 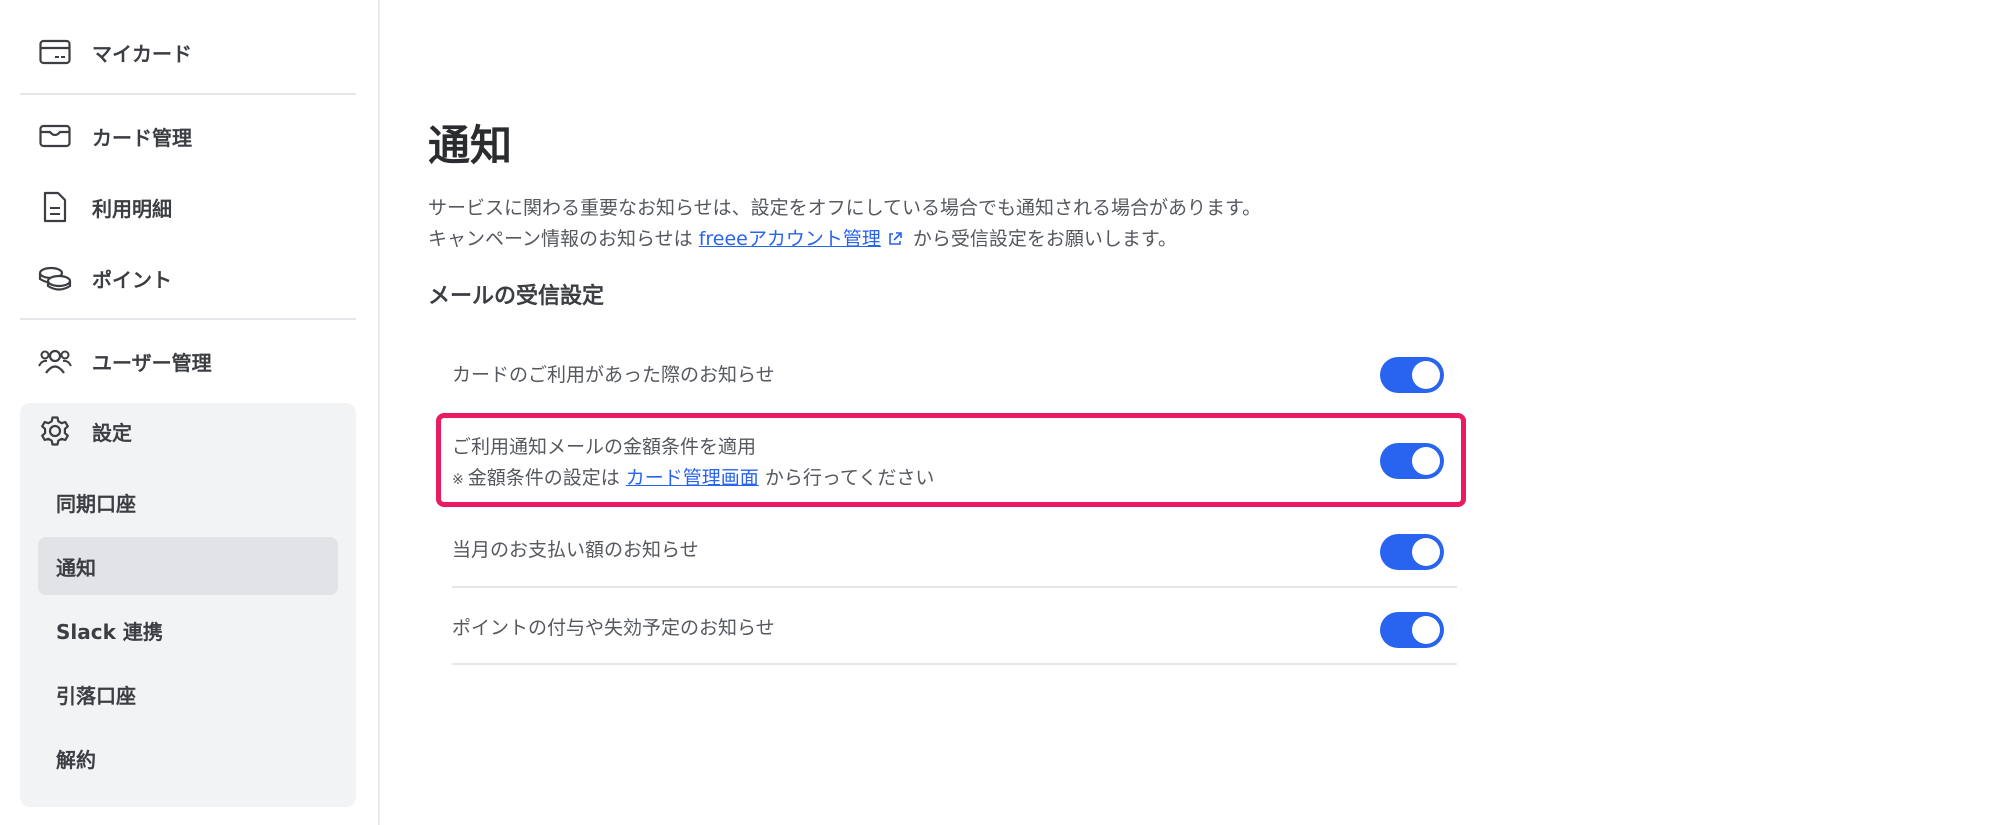 I want to click on sidebar-item-my-card: マイカード, so click(x=115, y=52).